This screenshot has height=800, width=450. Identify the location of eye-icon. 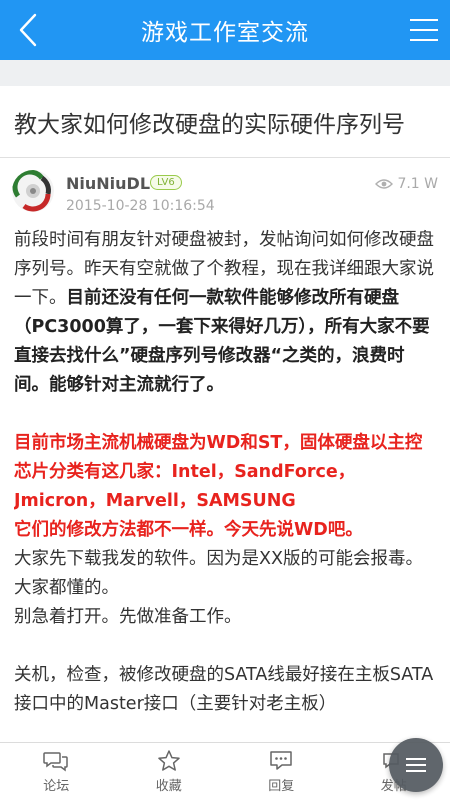
(384, 184).